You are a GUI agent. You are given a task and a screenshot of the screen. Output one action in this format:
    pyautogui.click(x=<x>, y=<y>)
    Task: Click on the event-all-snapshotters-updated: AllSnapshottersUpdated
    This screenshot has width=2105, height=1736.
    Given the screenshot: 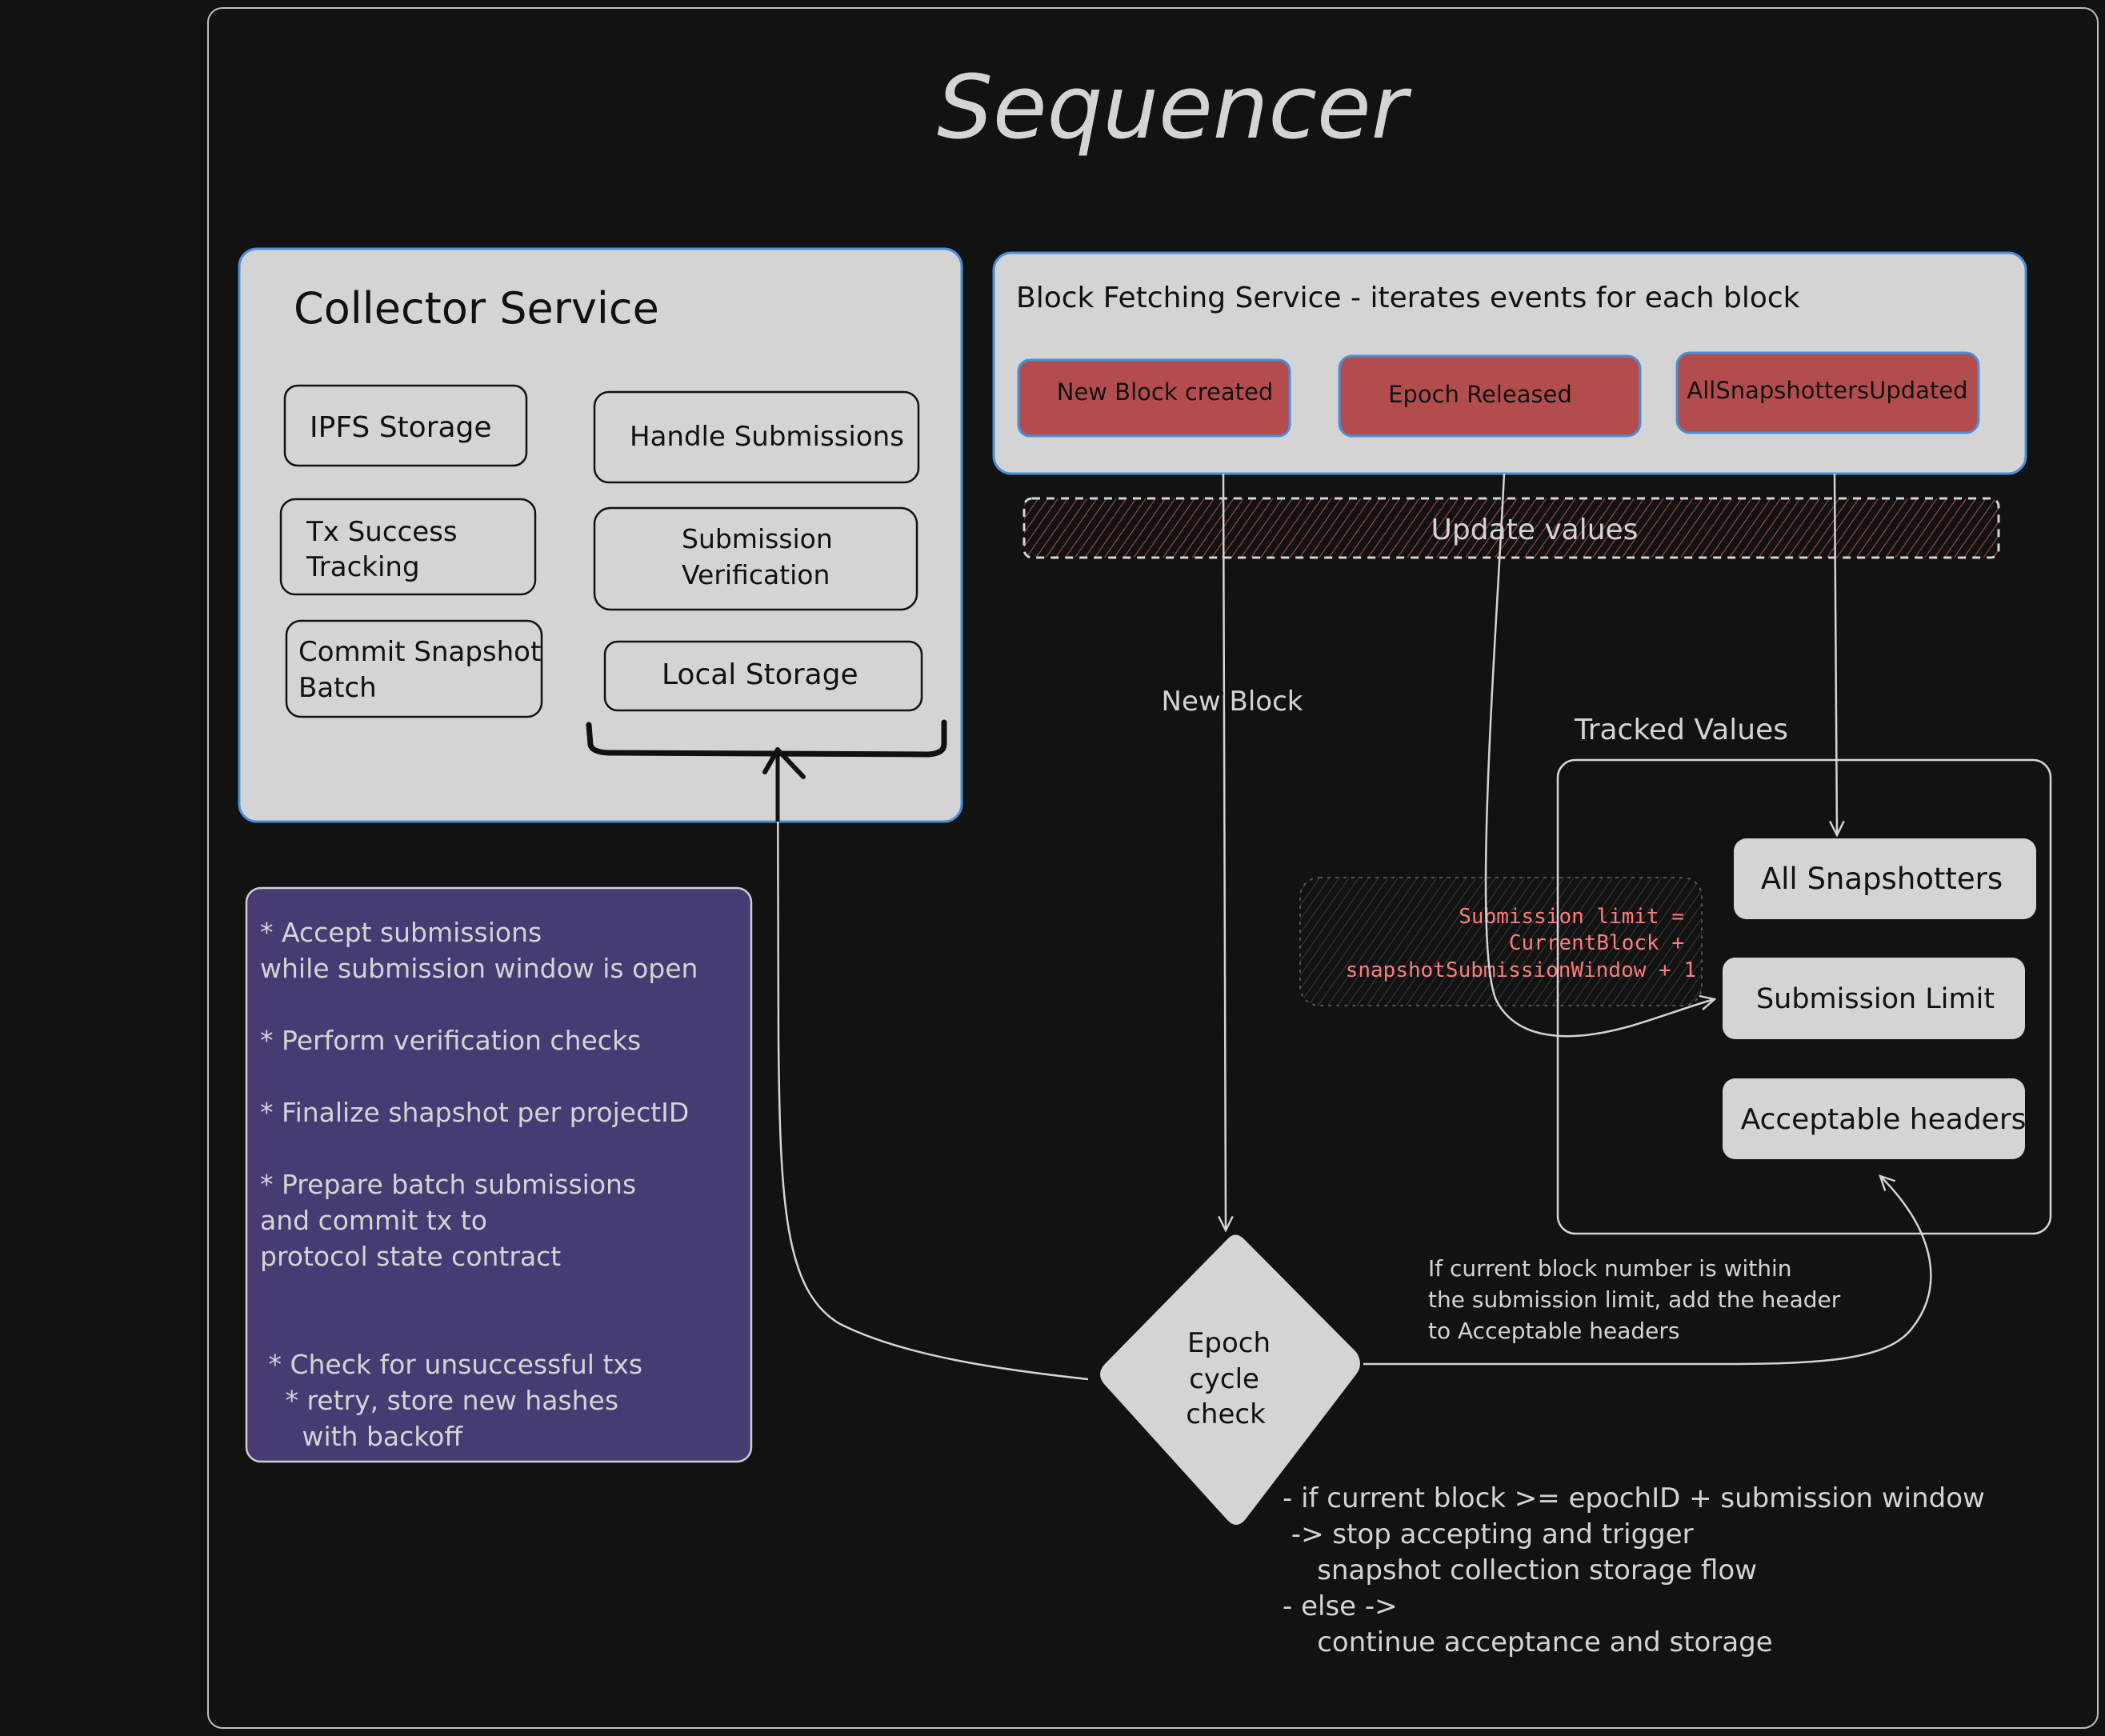 What is the action you would take?
    pyautogui.click(x=1827, y=392)
    